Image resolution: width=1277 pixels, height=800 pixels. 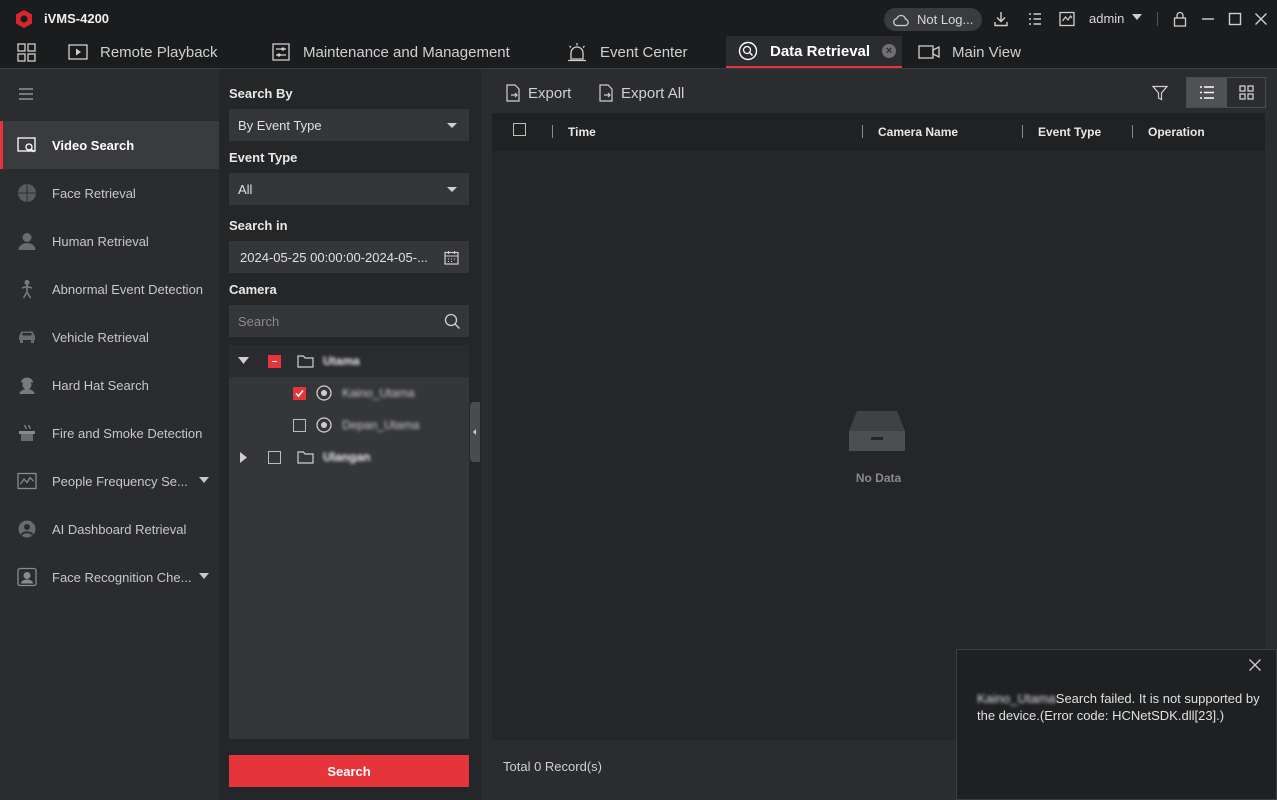 I want to click on tab-main-view: Main View, so click(x=969, y=52).